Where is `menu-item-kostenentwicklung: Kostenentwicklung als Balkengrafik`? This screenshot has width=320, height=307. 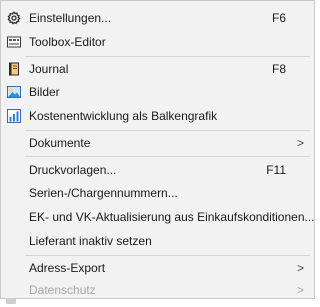 menu-item-kostenentwicklung: Kostenentwicklung als Balkengrafik is located at coordinates (157, 116).